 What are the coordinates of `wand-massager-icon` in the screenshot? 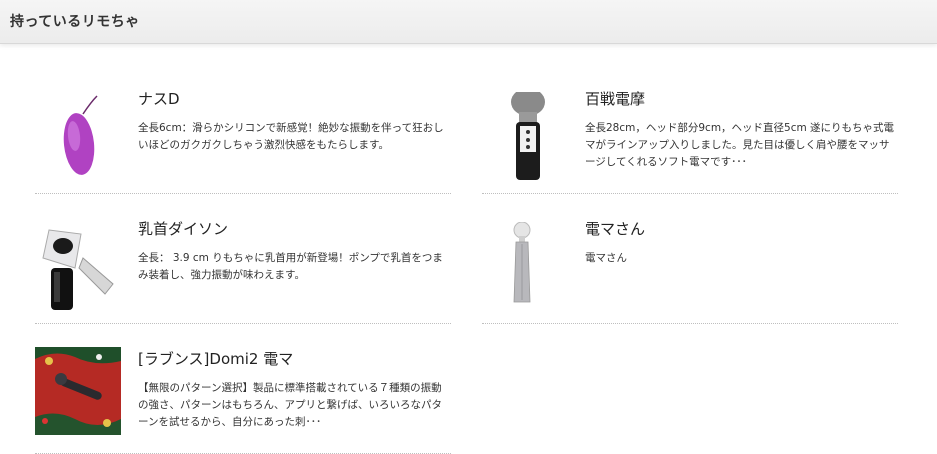 It's located at (525, 136).